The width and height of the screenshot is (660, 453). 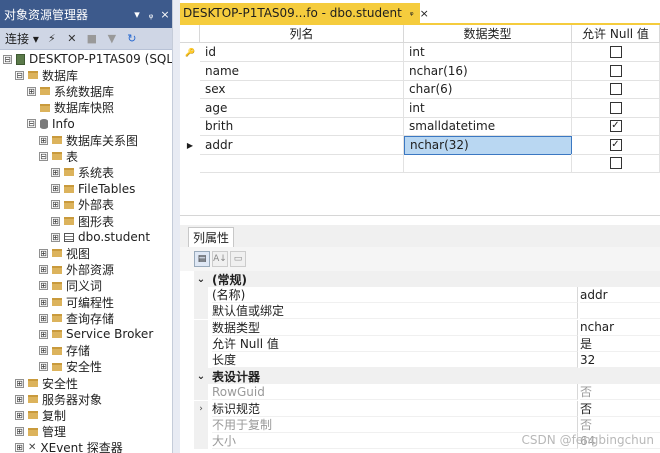 What do you see at coordinates (70, 91) in the screenshot?
I see `tree-node: ⊞ 系统数据库` at bounding box center [70, 91].